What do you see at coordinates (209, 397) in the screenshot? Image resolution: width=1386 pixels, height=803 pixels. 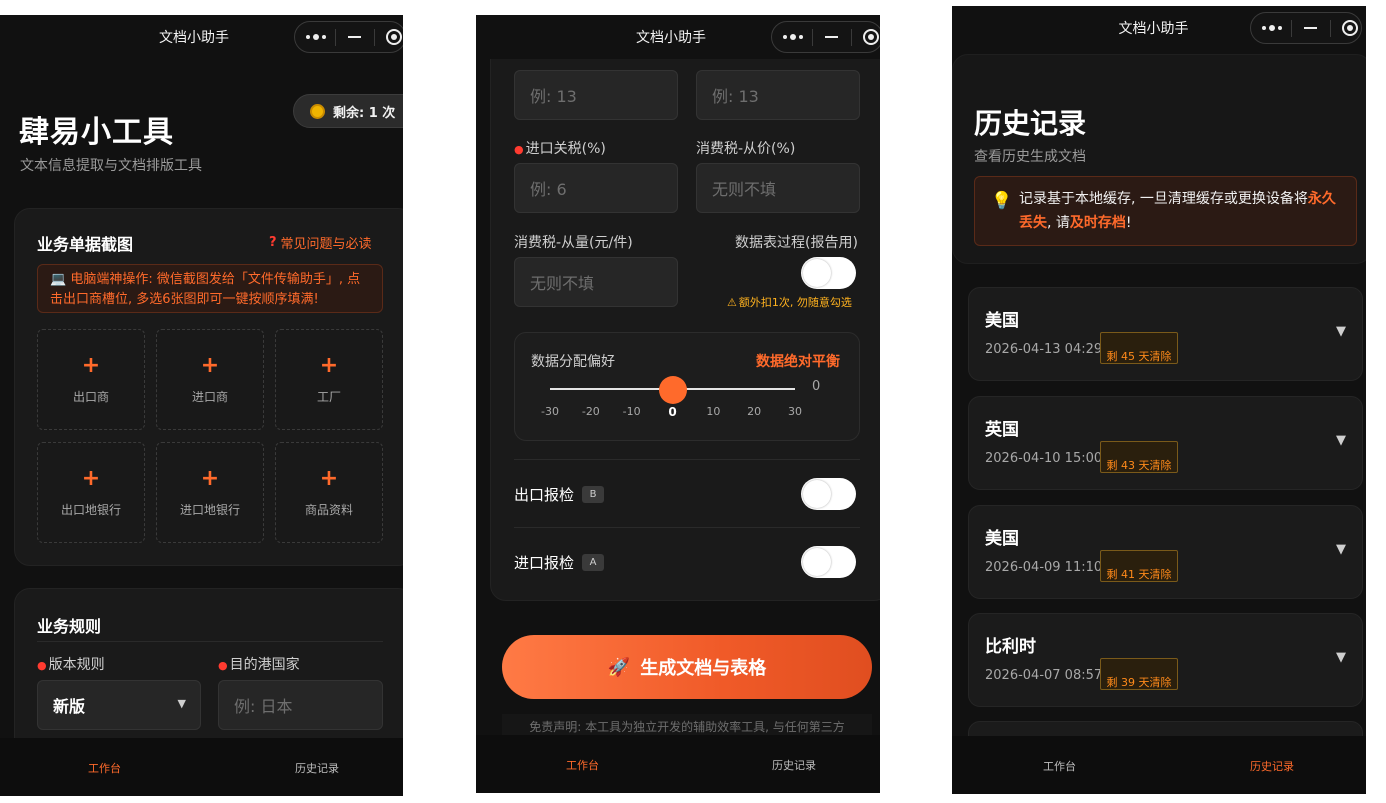 I see `slot-label: 进口商` at bounding box center [209, 397].